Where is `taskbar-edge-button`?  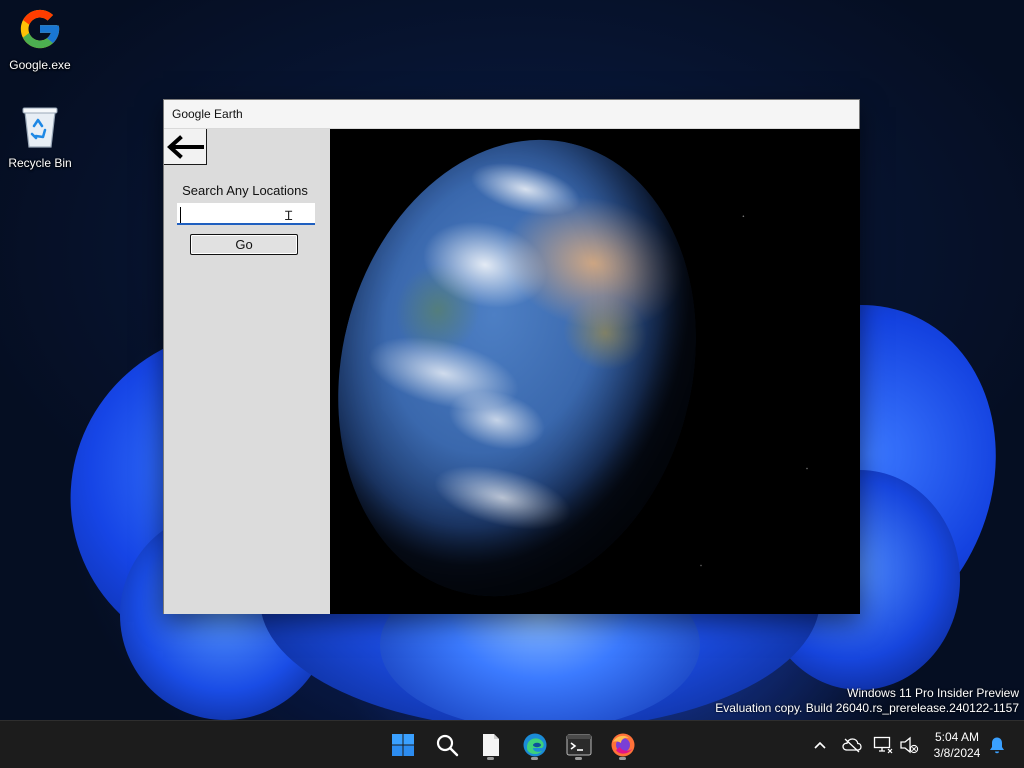
taskbar-edge-button is located at coordinates (535, 745).